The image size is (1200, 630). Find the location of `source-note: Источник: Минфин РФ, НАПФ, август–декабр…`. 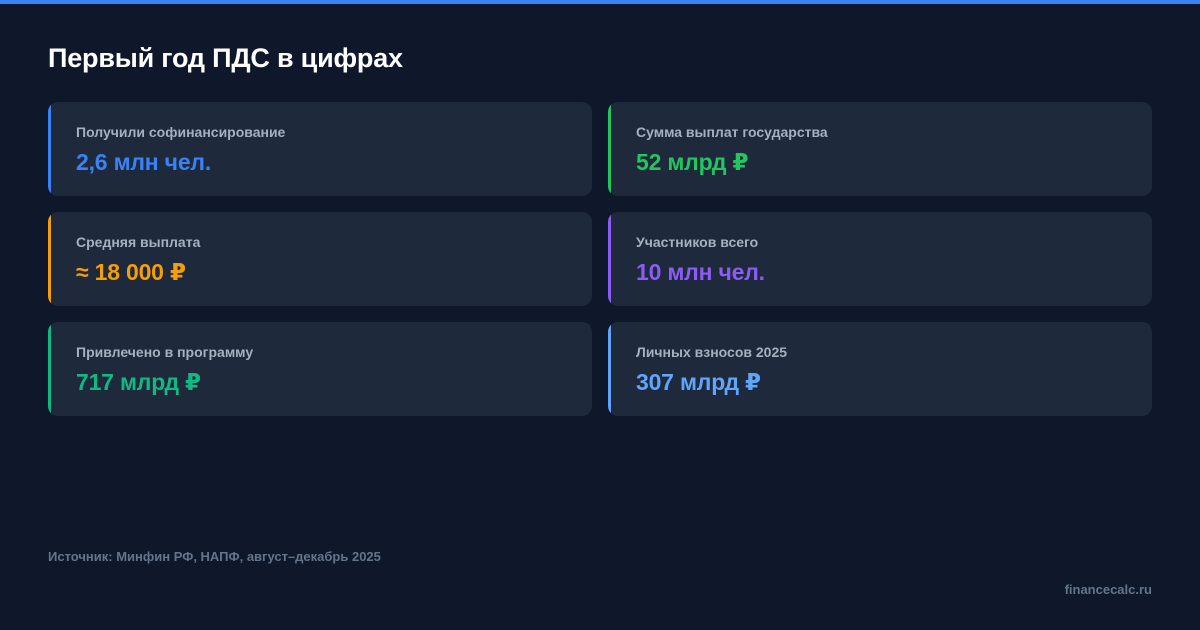

source-note: Источник: Минфин РФ, НАПФ, август–декабр… is located at coordinates (214, 556).